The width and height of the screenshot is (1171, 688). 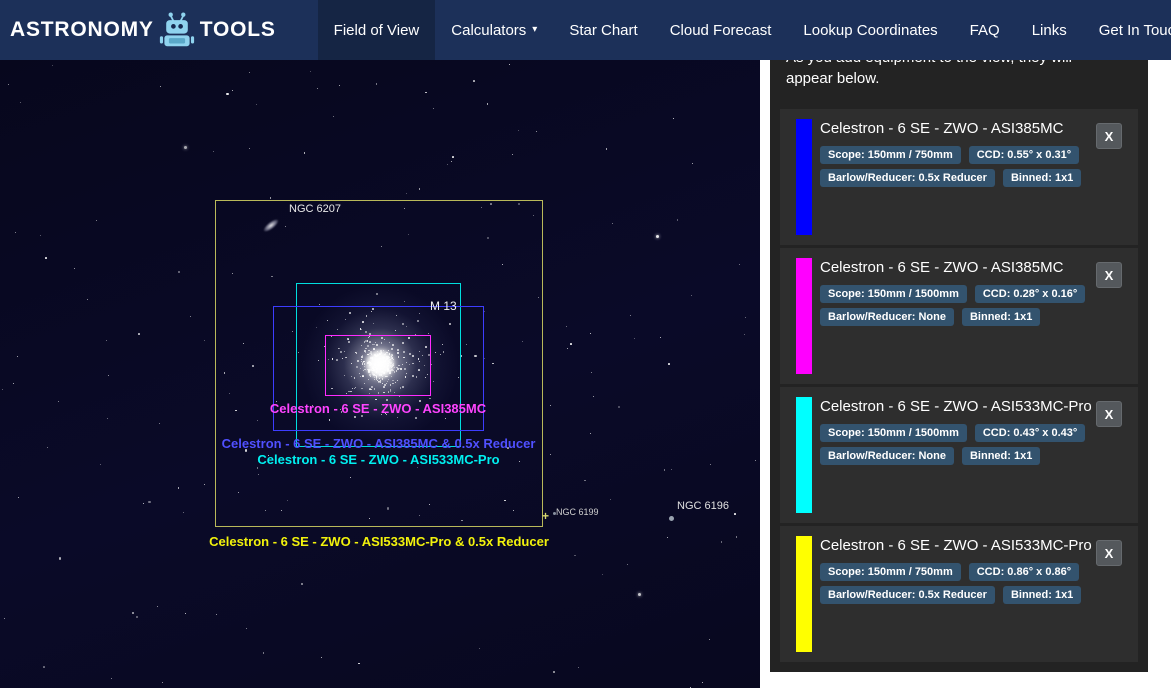 I want to click on brand-text-right: TOOLS, so click(x=237, y=29).